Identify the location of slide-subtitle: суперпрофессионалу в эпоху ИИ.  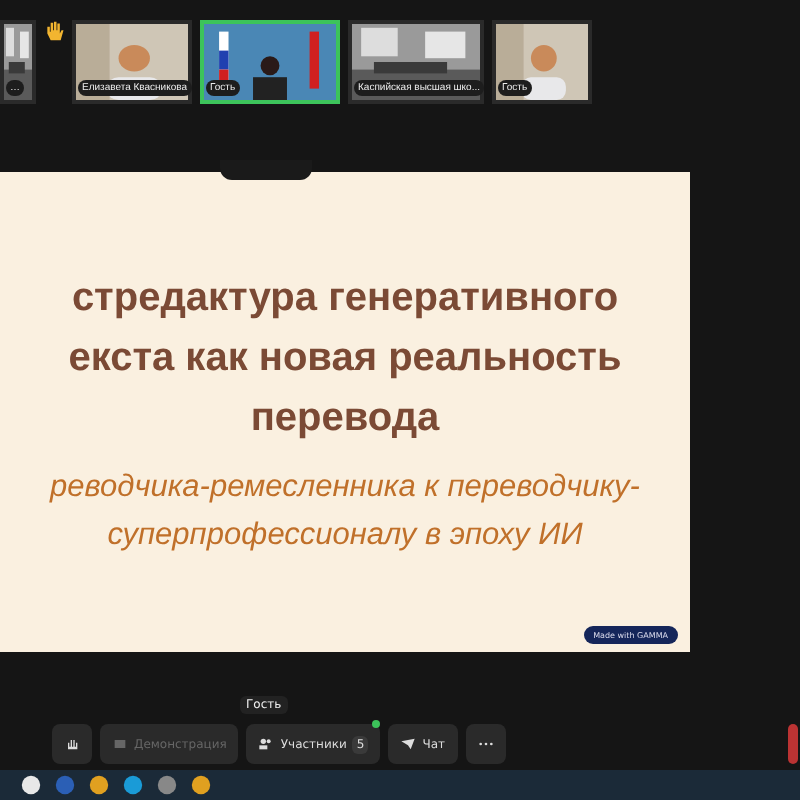
(345, 536).